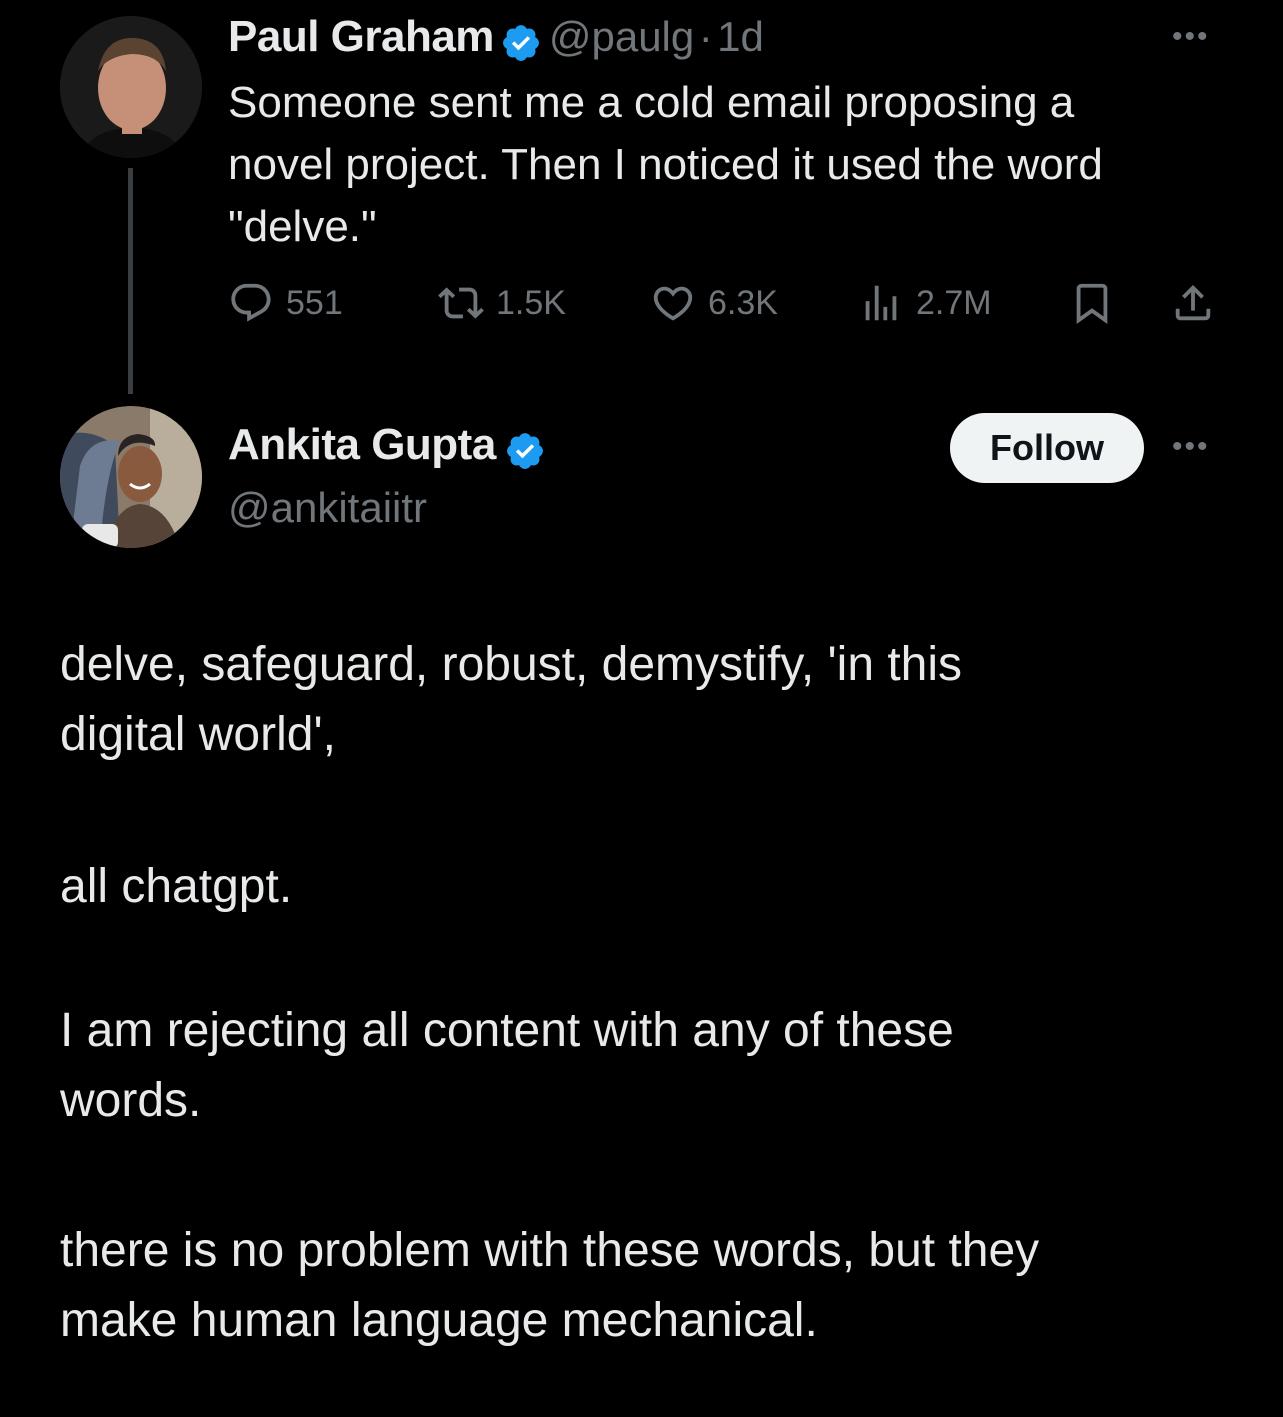  I want to click on repost-icon, so click(461, 303).